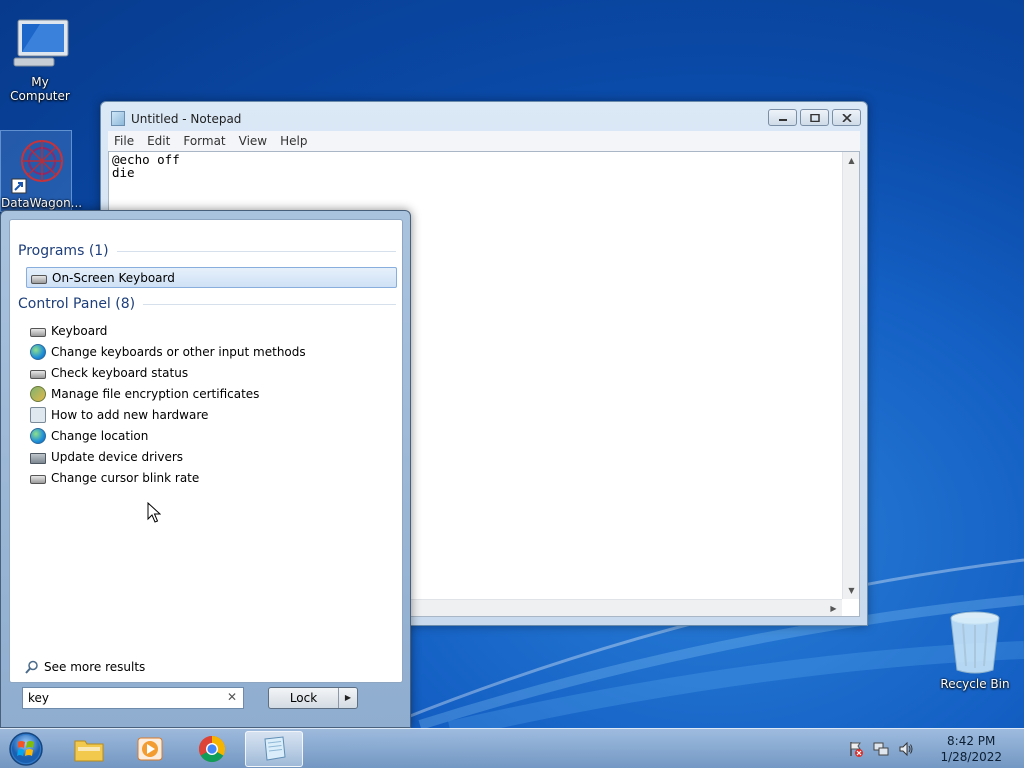  Describe the element at coordinates (211, 456) in the screenshot. I see `result-update-drivers: Update device drivers` at that location.